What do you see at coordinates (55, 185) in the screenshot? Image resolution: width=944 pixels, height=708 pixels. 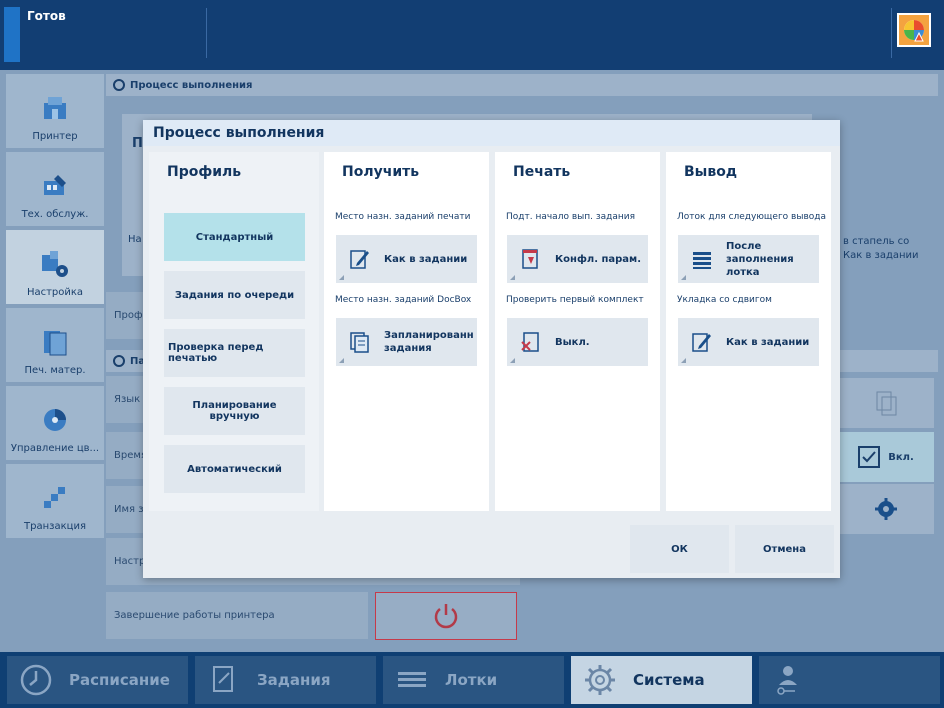 I see `maintenance-icon` at bounding box center [55, 185].